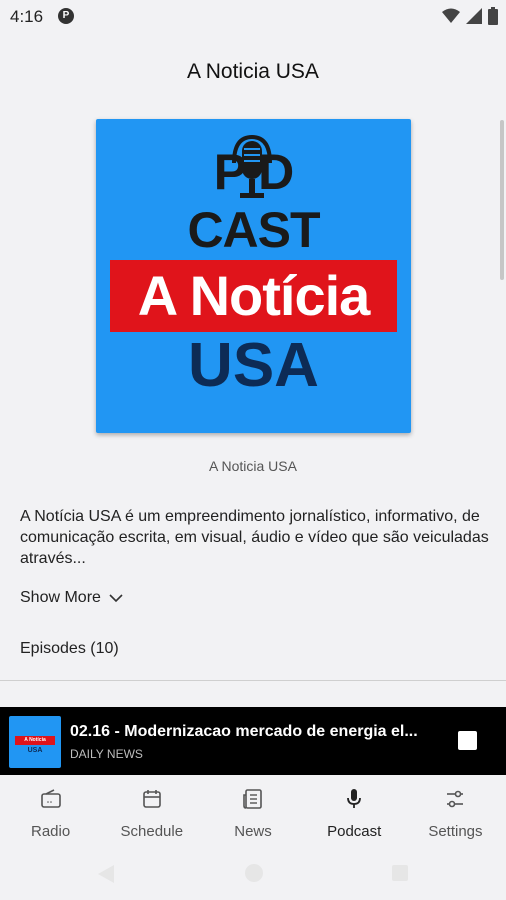  Describe the element at coordinates (253, 365) in the screenshot. I see `cover-usa-text: USA` at that location.